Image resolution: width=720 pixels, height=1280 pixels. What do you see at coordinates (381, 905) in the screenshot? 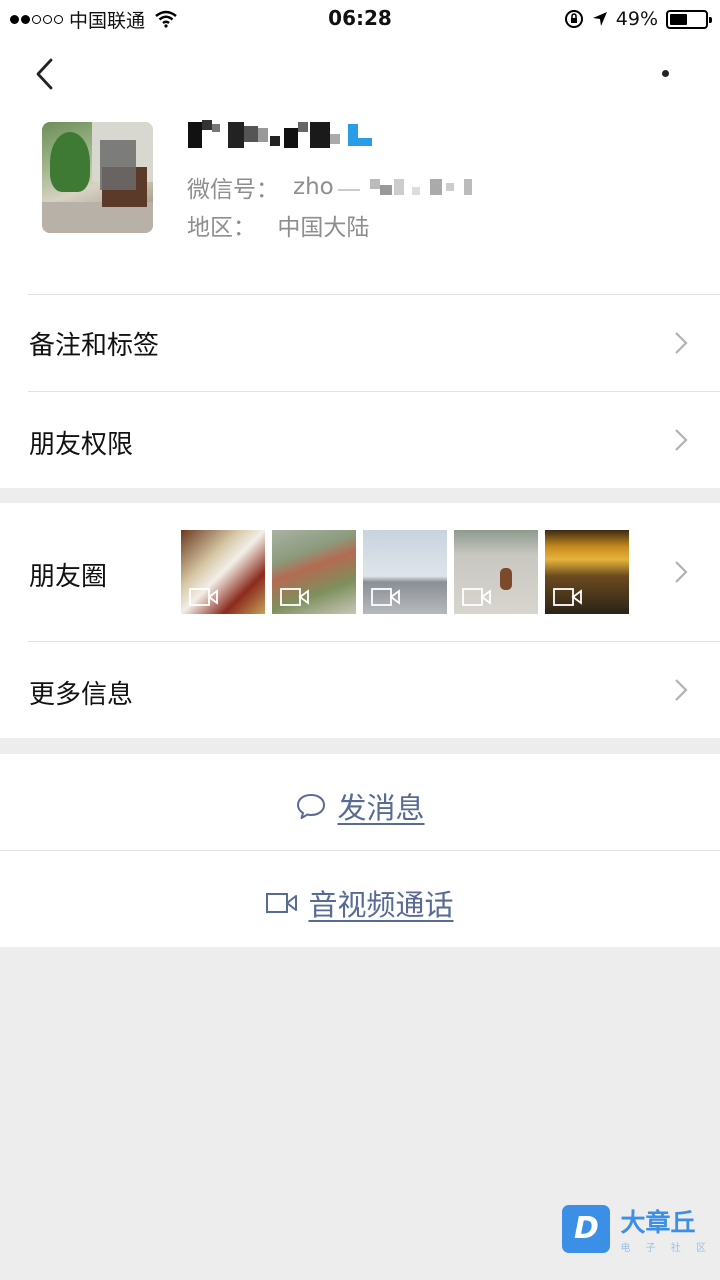
I see `av-call-label: 音视频通话` at bounding box center [381, 905].